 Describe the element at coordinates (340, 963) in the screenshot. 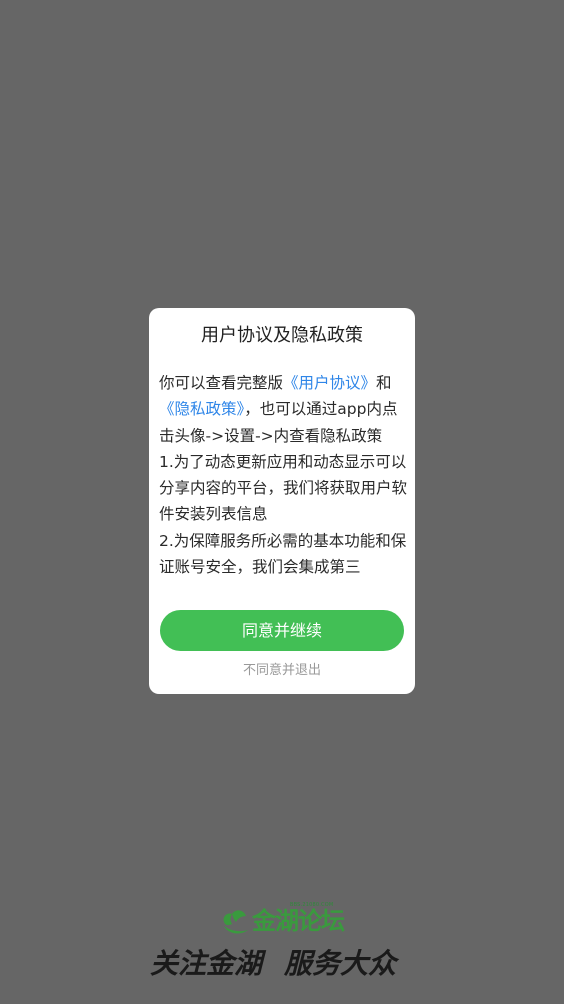

I see `slogan-part-2: 服务大众` at that location.